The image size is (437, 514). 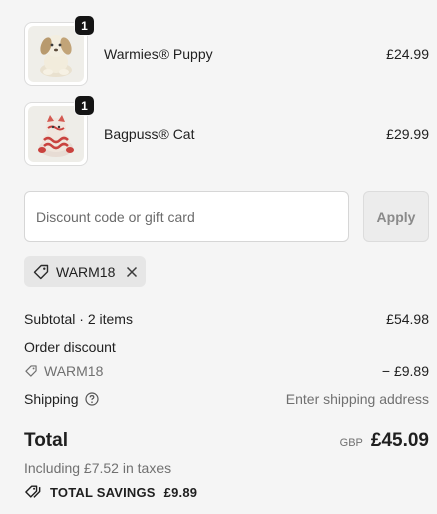 What do you see at coordinates (351, 443) in the screenshot?
I see `currency-code: GBP` at bounding box center [351, 443].